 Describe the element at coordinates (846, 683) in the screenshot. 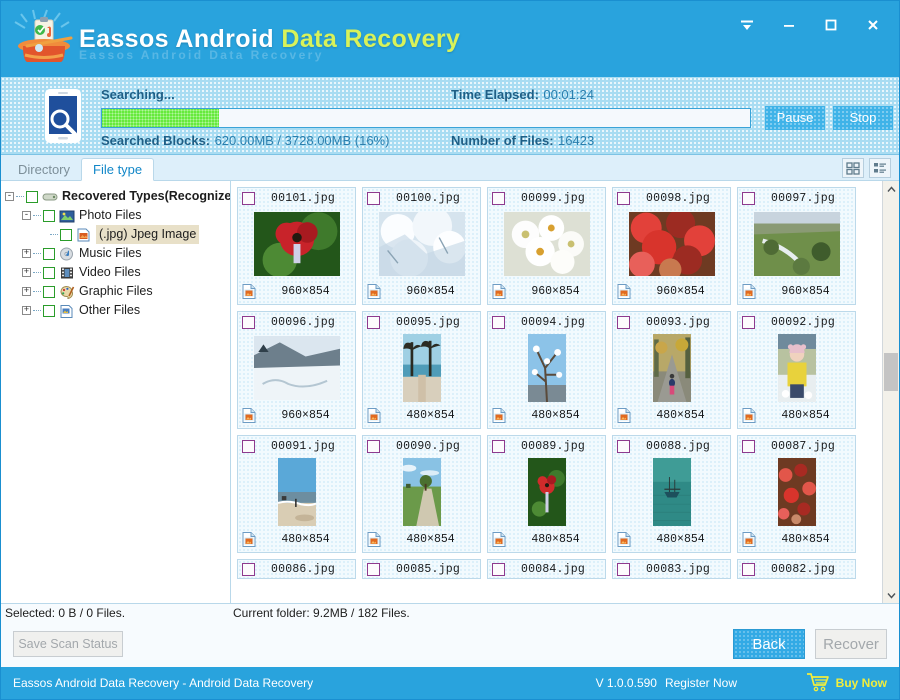

I see `buy-now-button: Buy Now` at that location.